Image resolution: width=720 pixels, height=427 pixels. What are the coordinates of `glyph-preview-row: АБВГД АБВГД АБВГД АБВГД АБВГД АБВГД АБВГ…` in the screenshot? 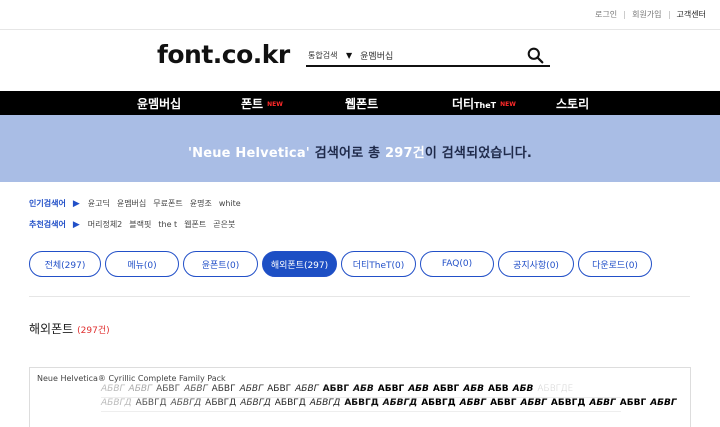 It's located at (391, 403).